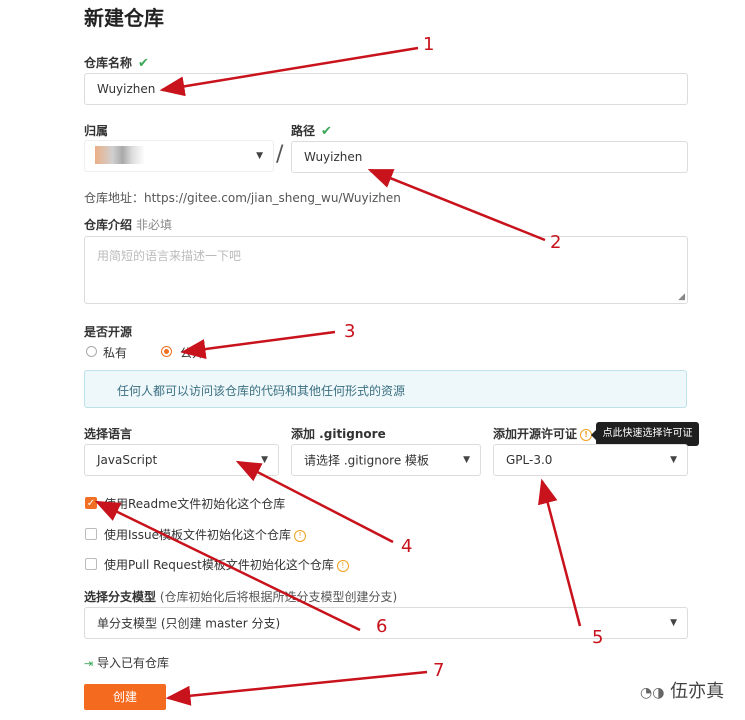 The image size is (745, 720). Describe the element at coordinates (407, 546) in the screenshot. I see `annotation-label-4: 4` at that location.